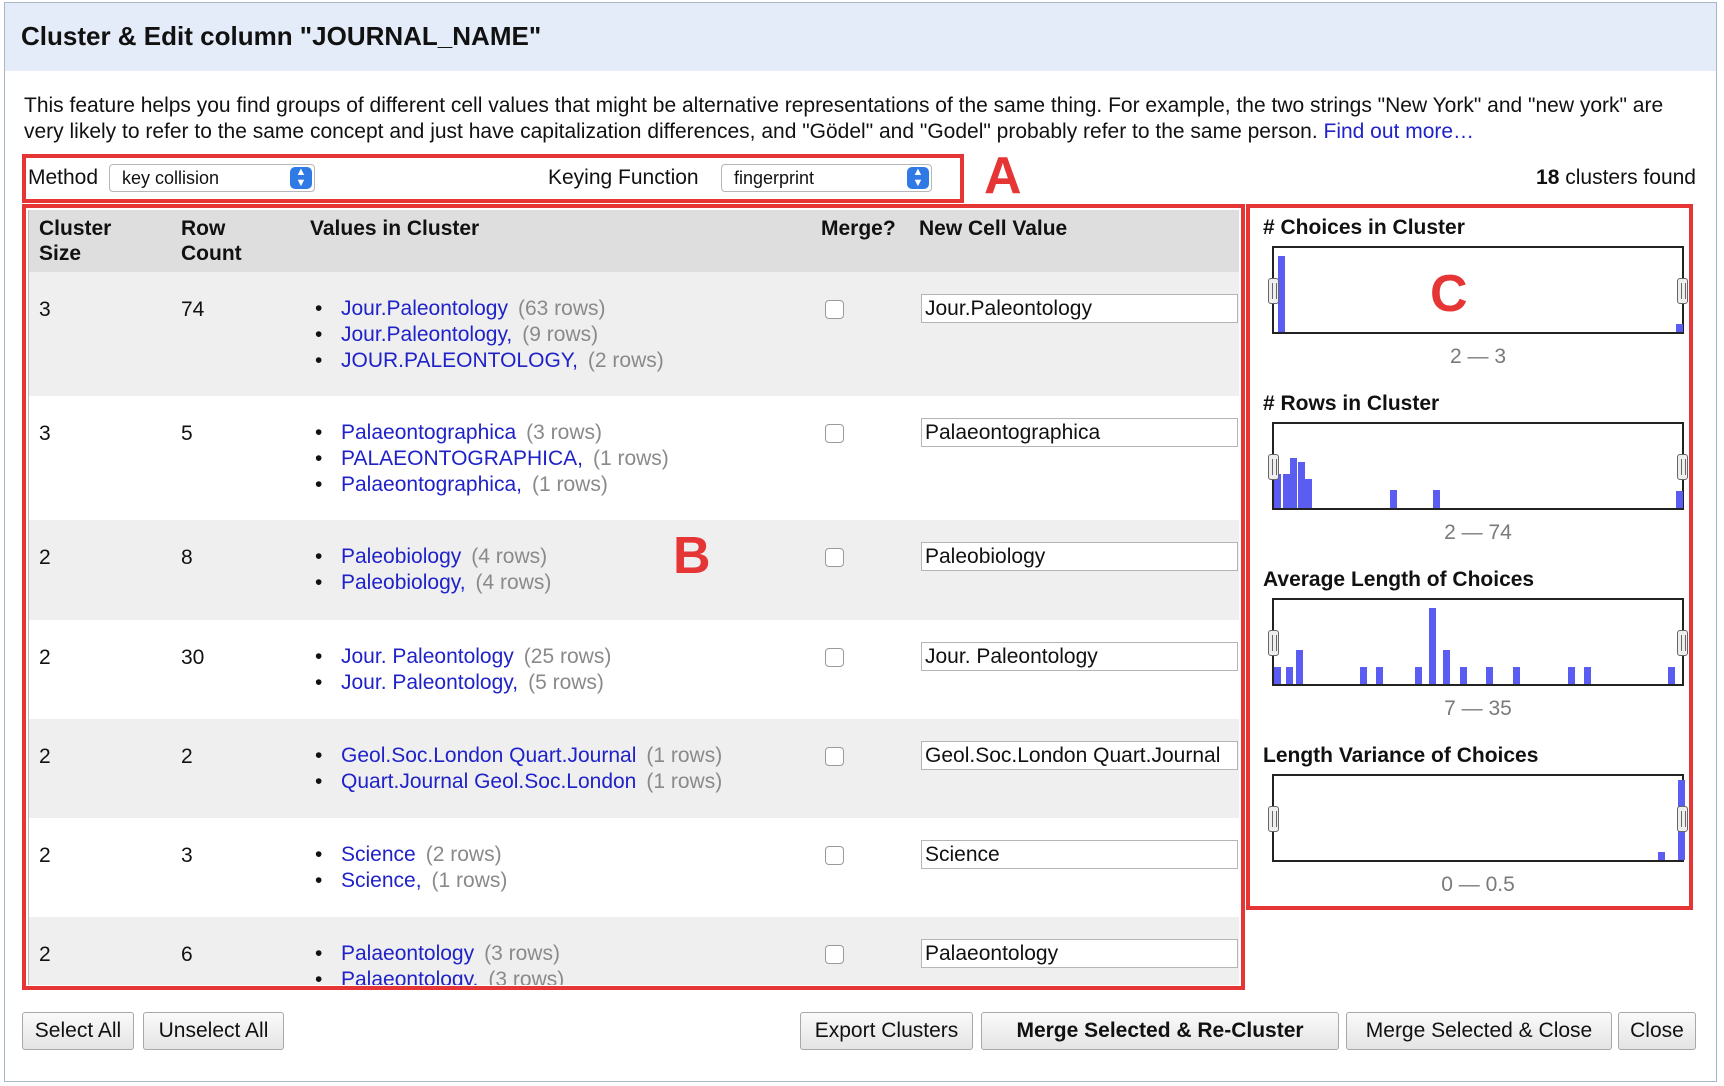 Image resolution: width=1724 pixels, height=1086 pixels. I want to click on close-button: Close, so click(1657, 1031).